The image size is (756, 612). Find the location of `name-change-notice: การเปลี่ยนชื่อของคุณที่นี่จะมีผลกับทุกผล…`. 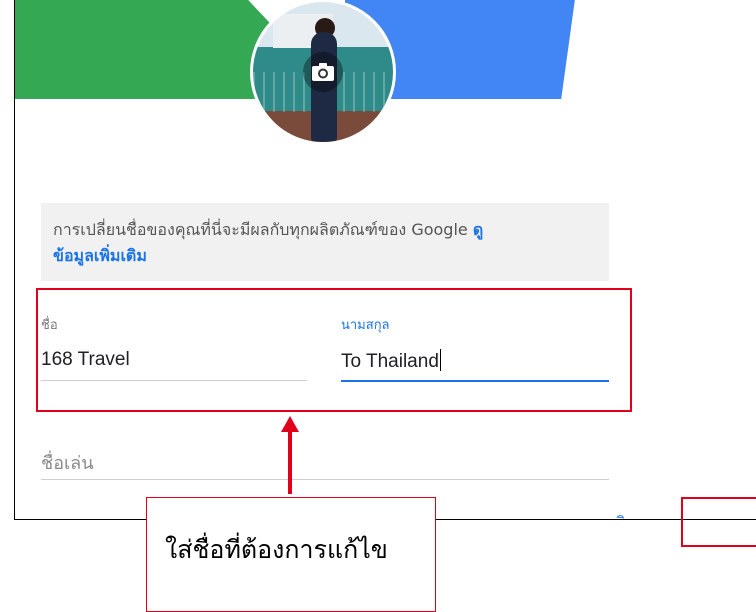

name-change-notice: การเปลี่ยนชื่อของคุณที่นี่จะมีผลกับทุกผล… is located at coordinates (325, 242).